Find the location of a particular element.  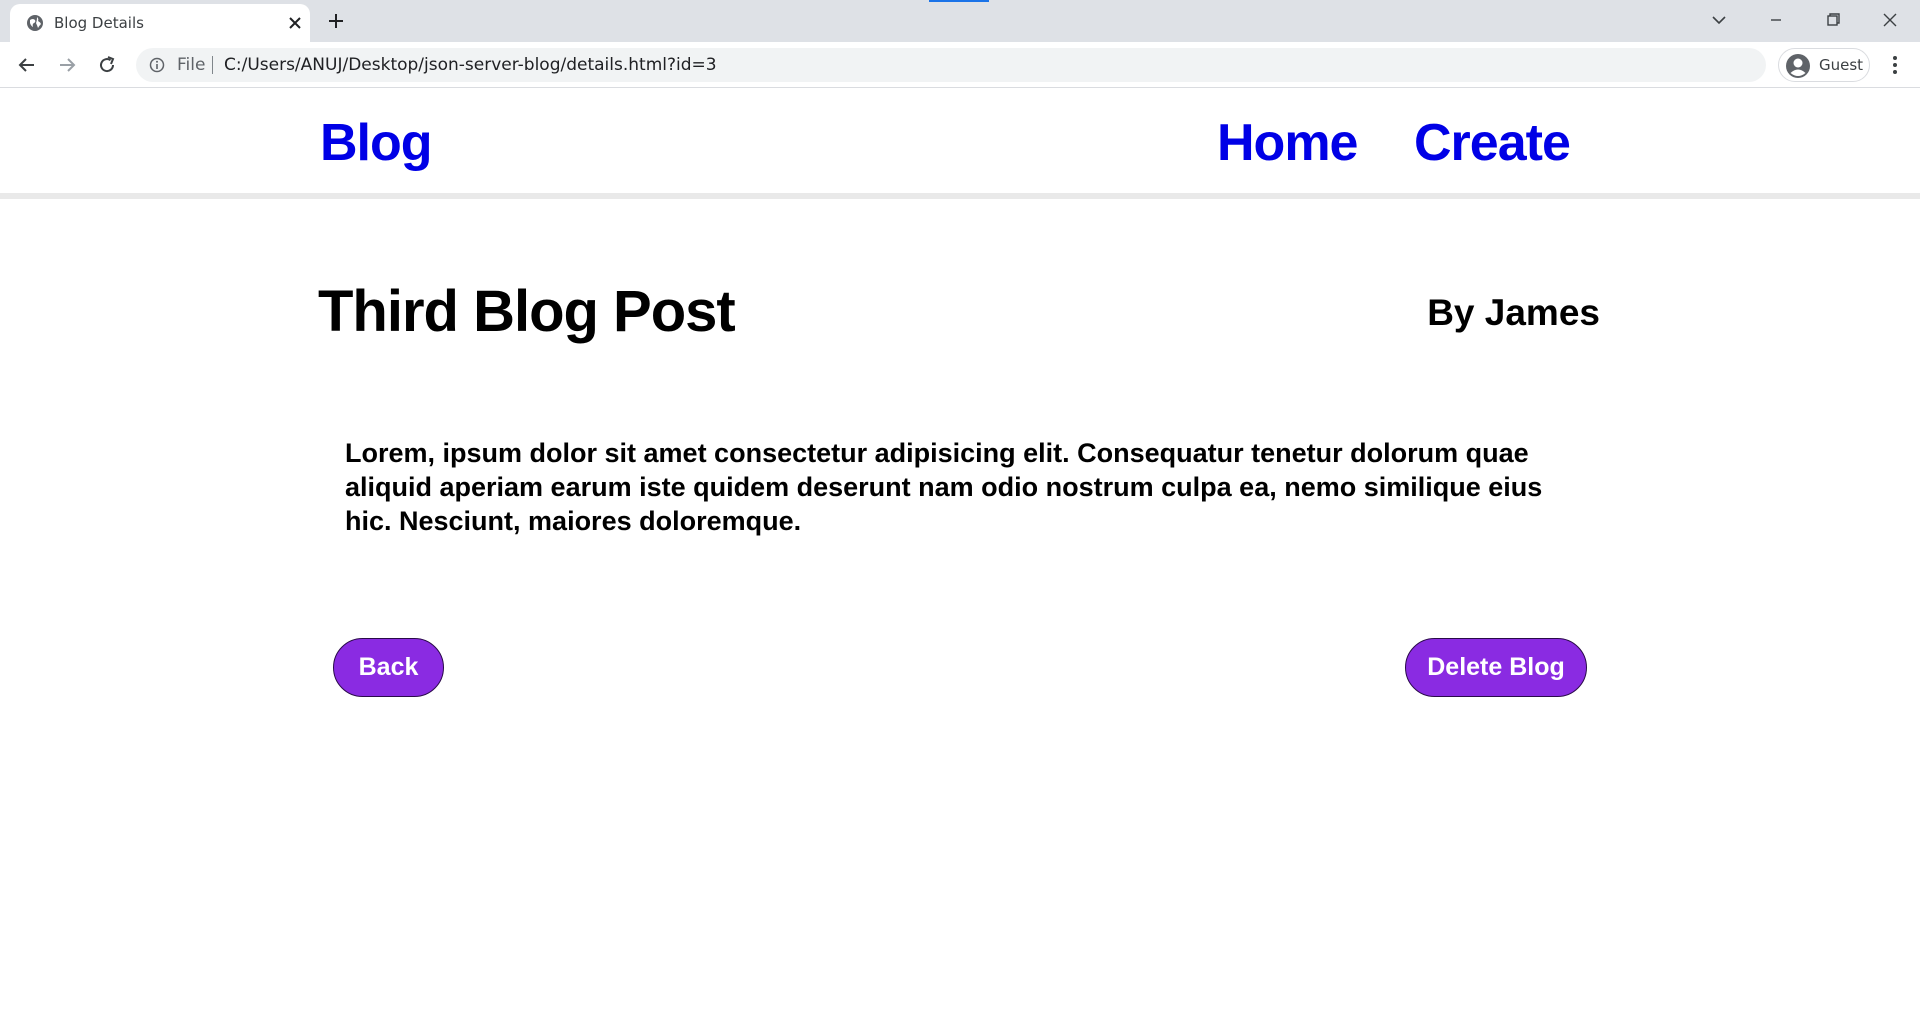

avatar-icon is located at coordinates (1798, 66).